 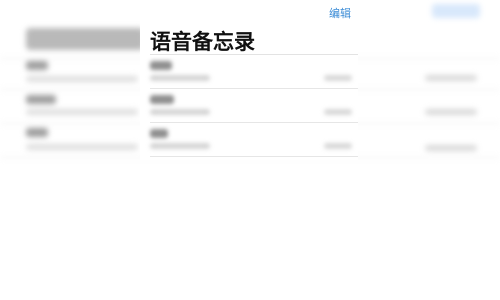 I want to click on page-title: 语音备忘录, so click(x=202, y=42).